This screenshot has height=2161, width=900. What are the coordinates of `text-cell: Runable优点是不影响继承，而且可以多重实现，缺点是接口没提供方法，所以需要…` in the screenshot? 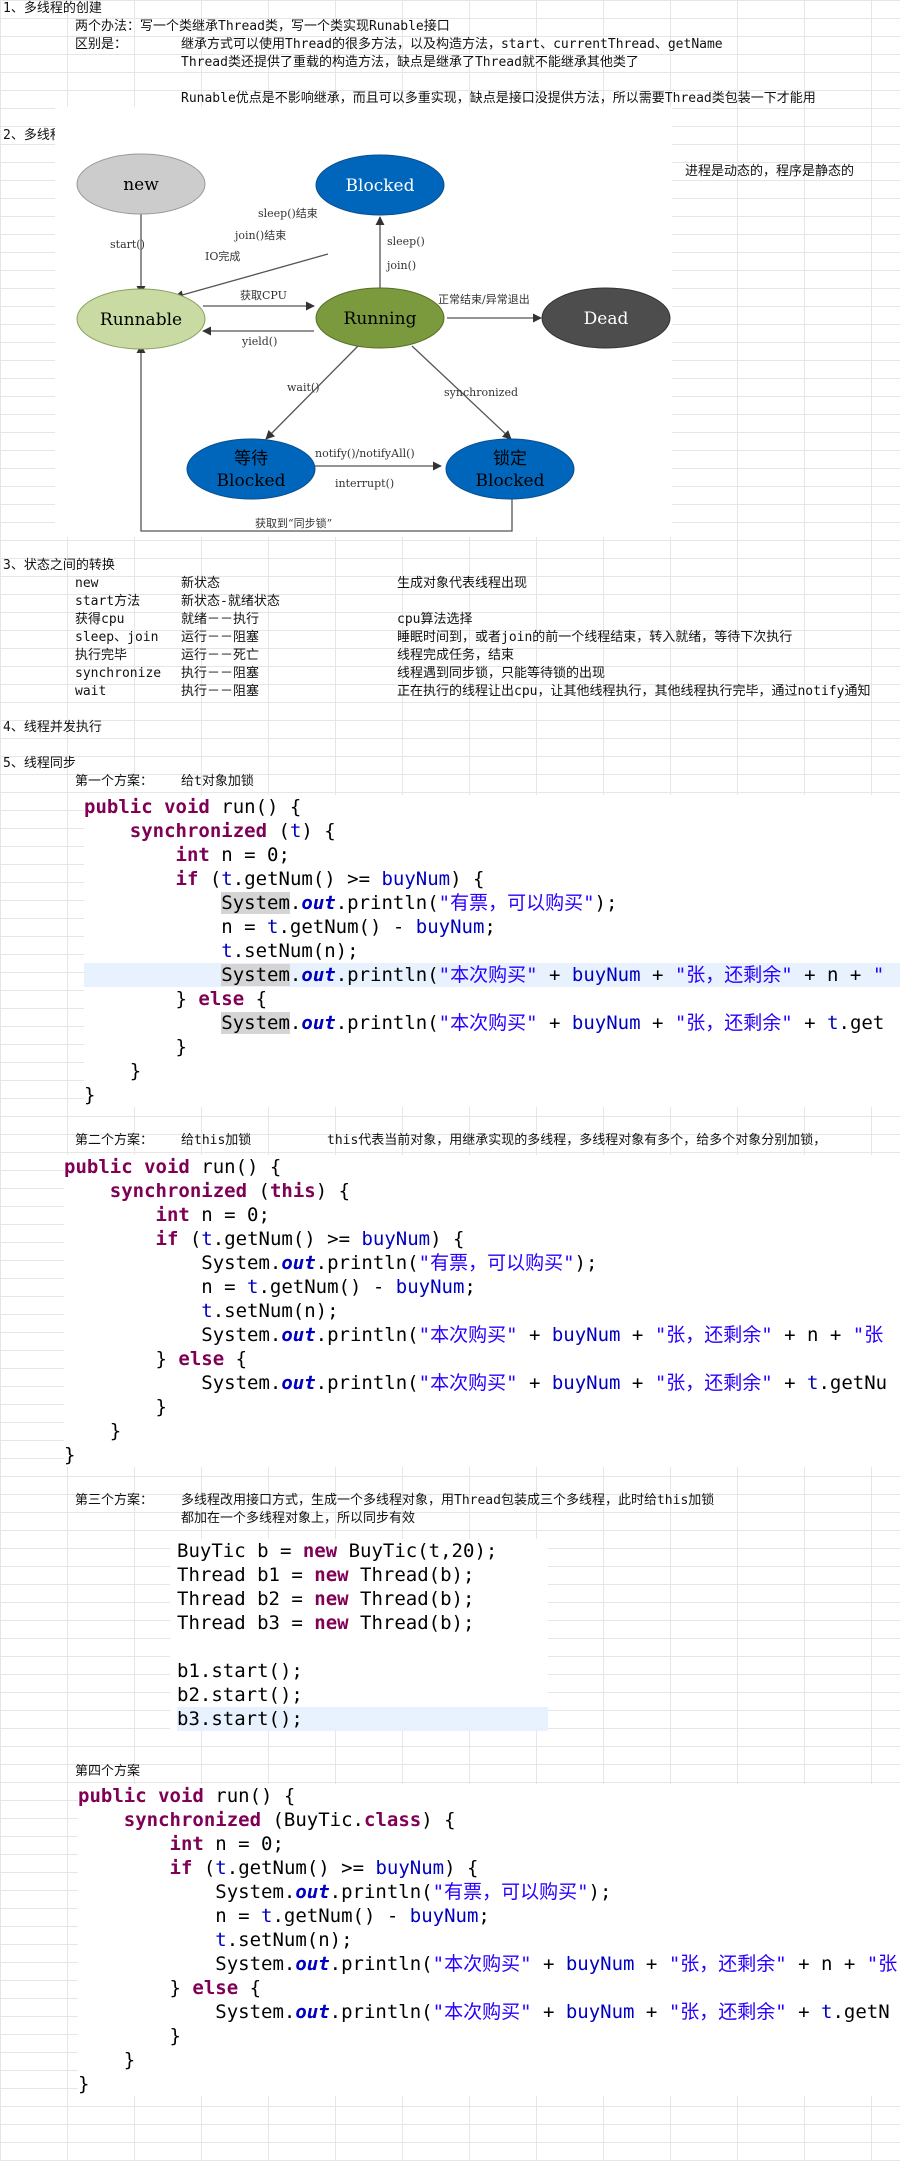 It's located at (498, 98).